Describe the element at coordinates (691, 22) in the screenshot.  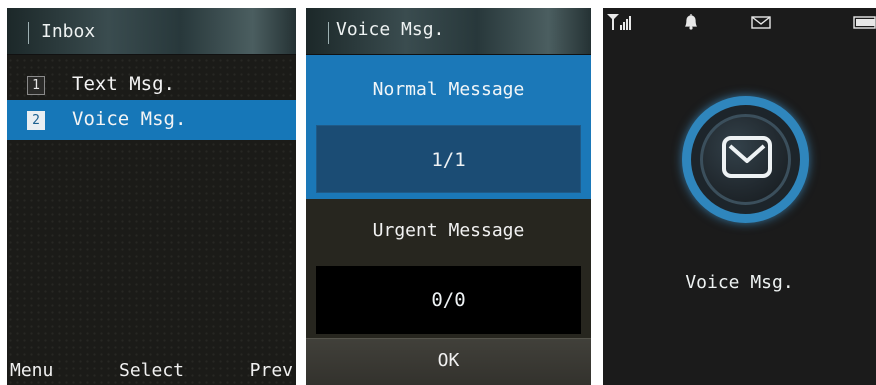
I see `bell-icon` at that location.